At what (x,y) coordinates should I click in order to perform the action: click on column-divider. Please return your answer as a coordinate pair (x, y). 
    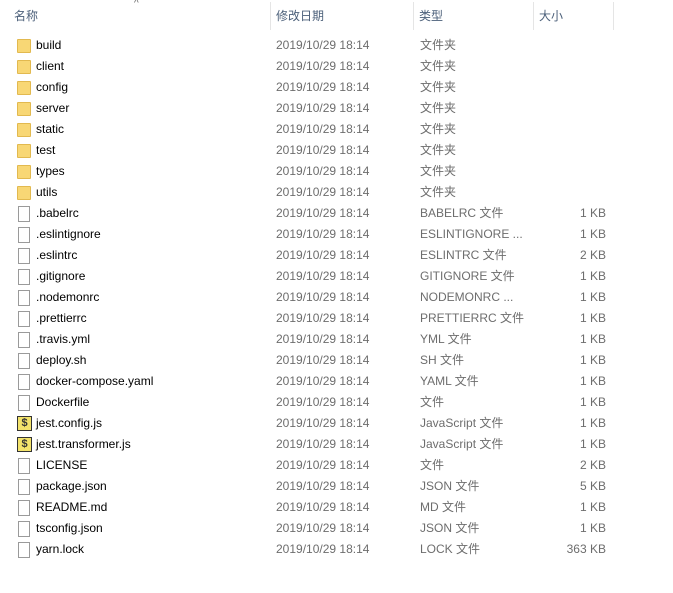
    Looking at the image, I should click on (613, 16).